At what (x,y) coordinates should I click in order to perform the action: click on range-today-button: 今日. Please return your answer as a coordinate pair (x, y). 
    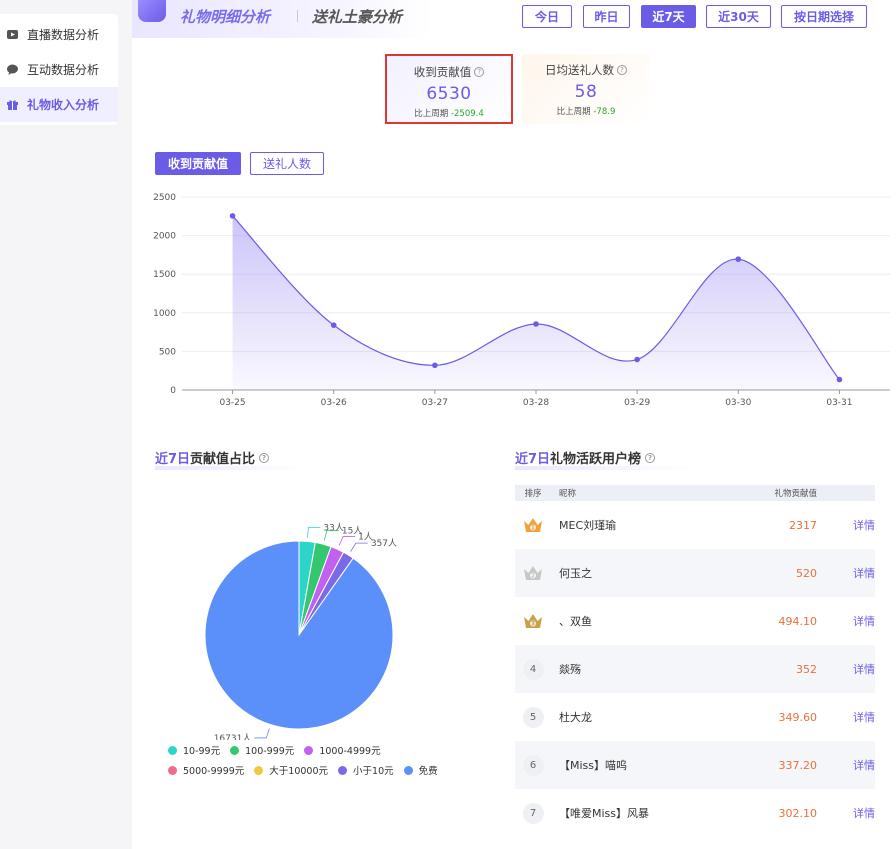
    Looking at the image, I should click on (547, 16).